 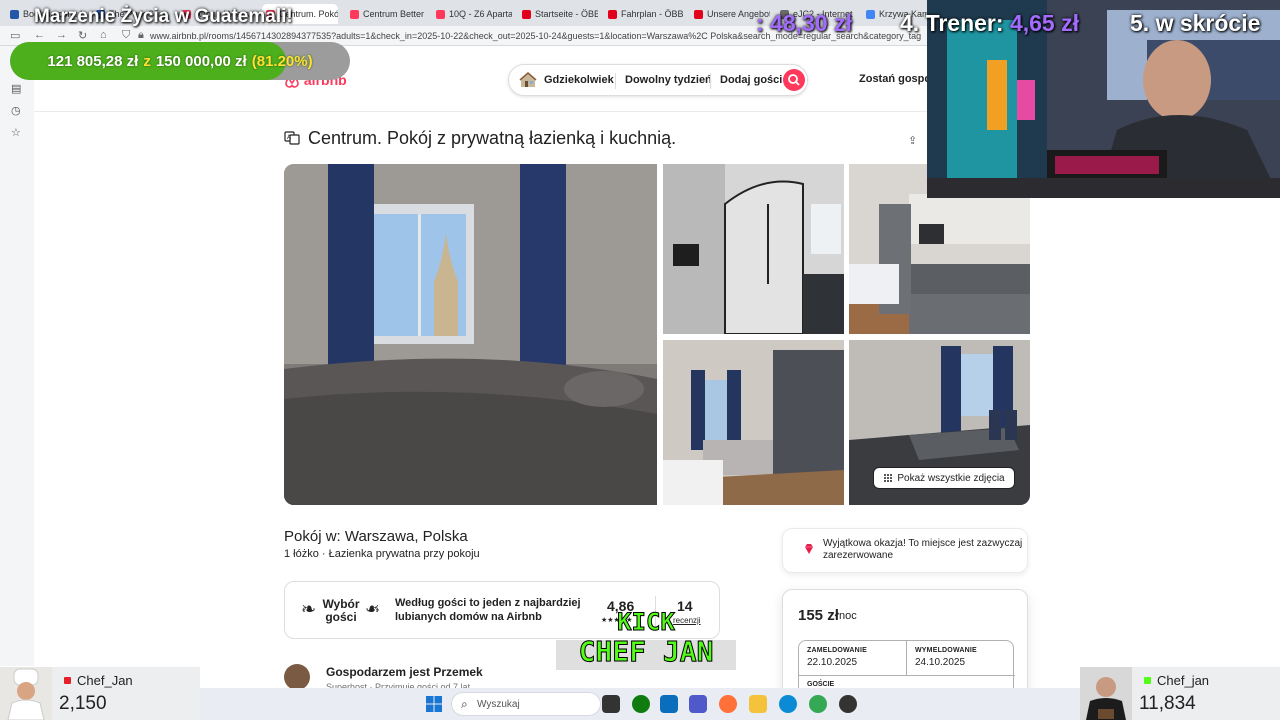 What do you see at coordinates (944, 478) in the screenshot?
I see `show-all-photos-button: Pokaż wszystkie zdjęcia` at bounding box center [944, 478].